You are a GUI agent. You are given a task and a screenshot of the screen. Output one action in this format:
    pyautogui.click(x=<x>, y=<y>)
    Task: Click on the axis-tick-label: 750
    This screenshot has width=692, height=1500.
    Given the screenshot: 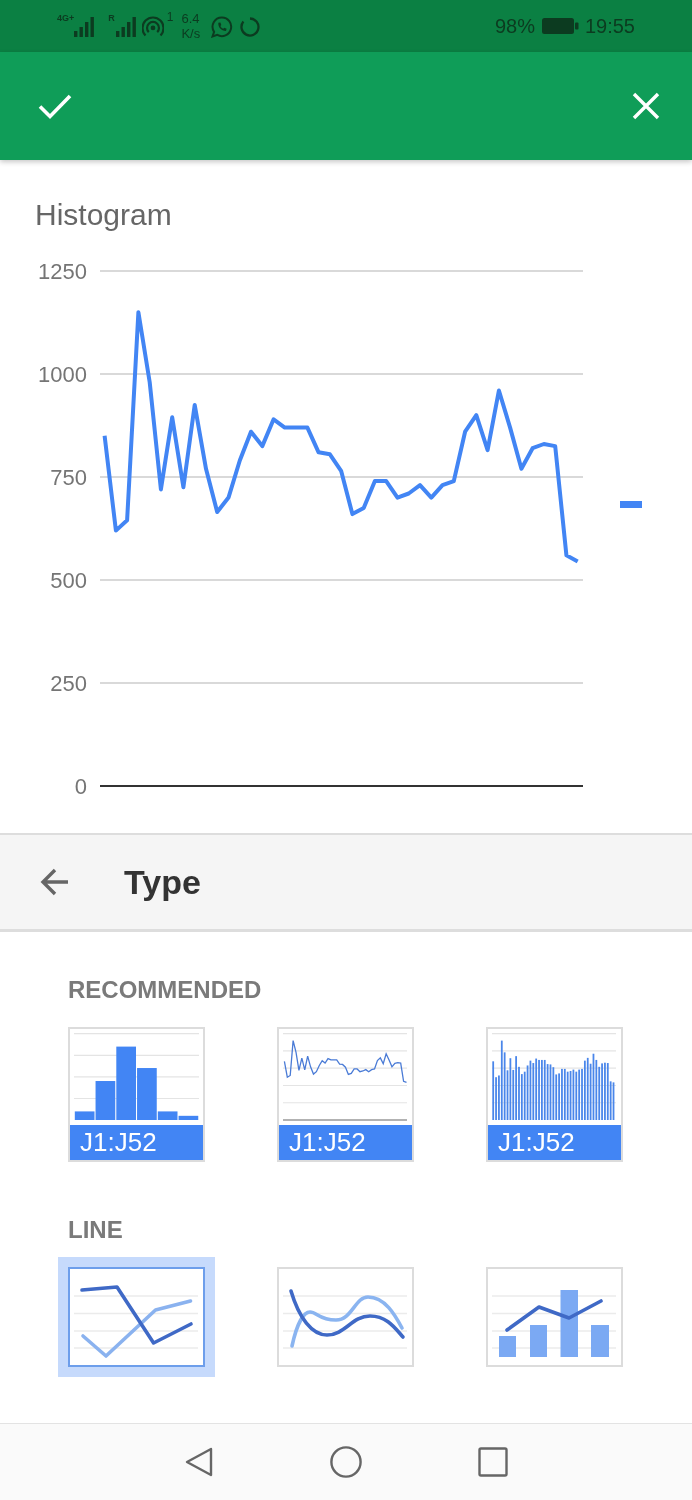 What is the action you would take?
    pyautogui.click(x=68, y=477)
    